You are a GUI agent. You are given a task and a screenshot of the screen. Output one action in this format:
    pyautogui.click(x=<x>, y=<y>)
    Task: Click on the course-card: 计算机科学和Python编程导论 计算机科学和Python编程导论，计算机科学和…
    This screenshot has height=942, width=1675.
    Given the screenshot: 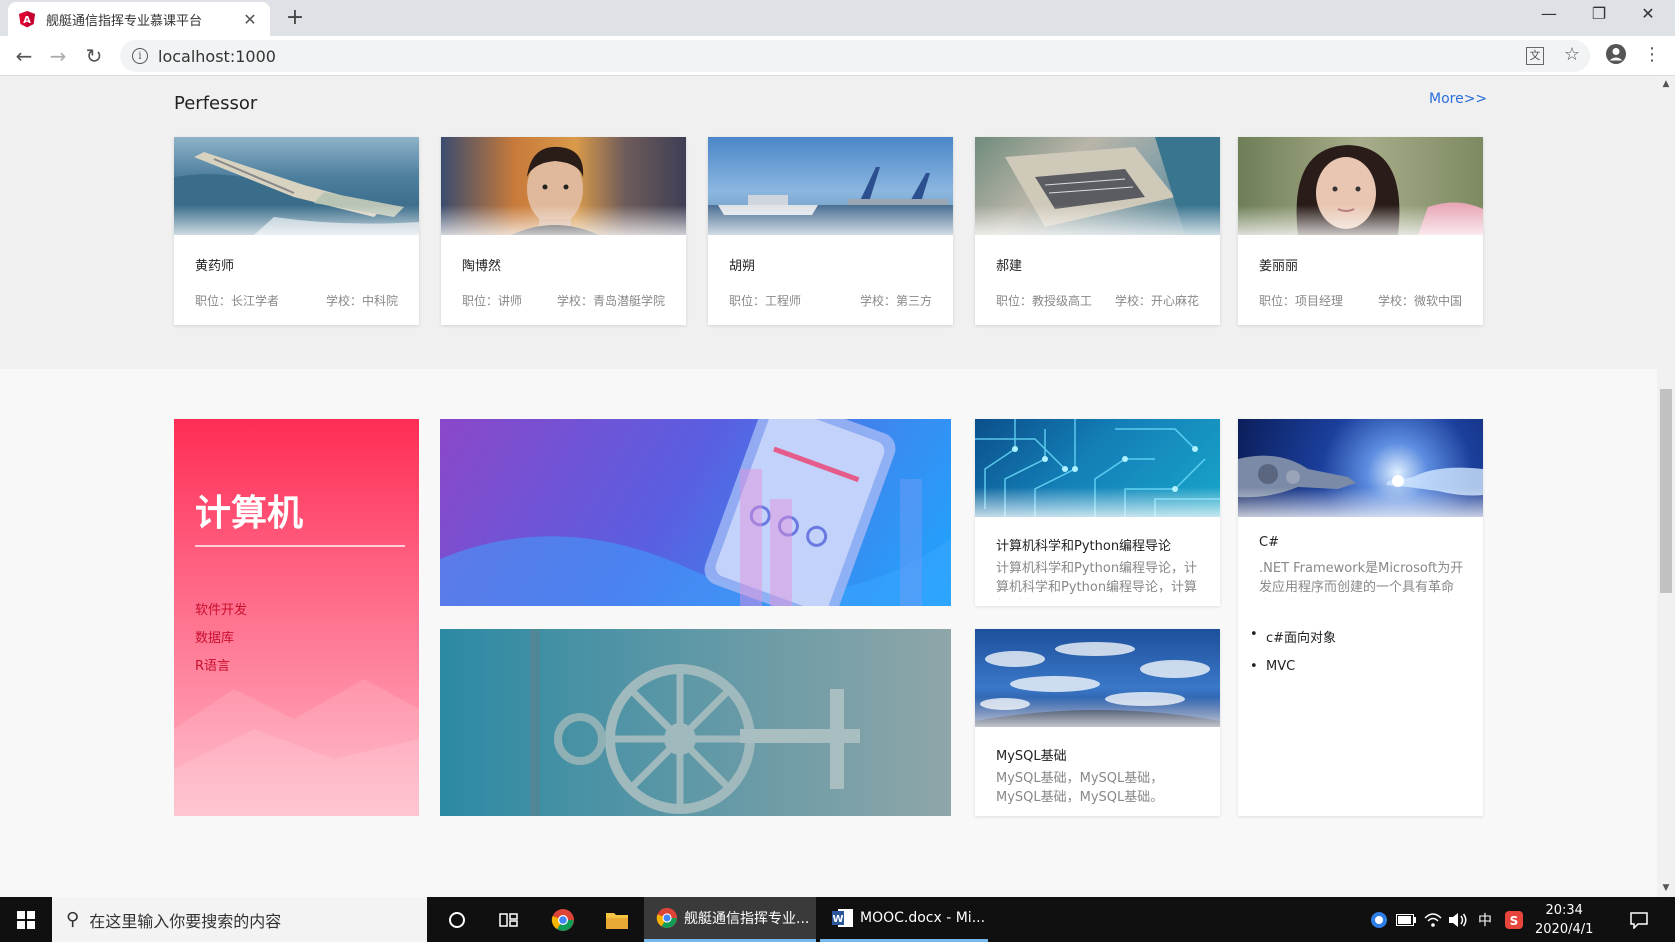 What is the action you would take?
    pyautogui.click(x=1097, y=512)
    